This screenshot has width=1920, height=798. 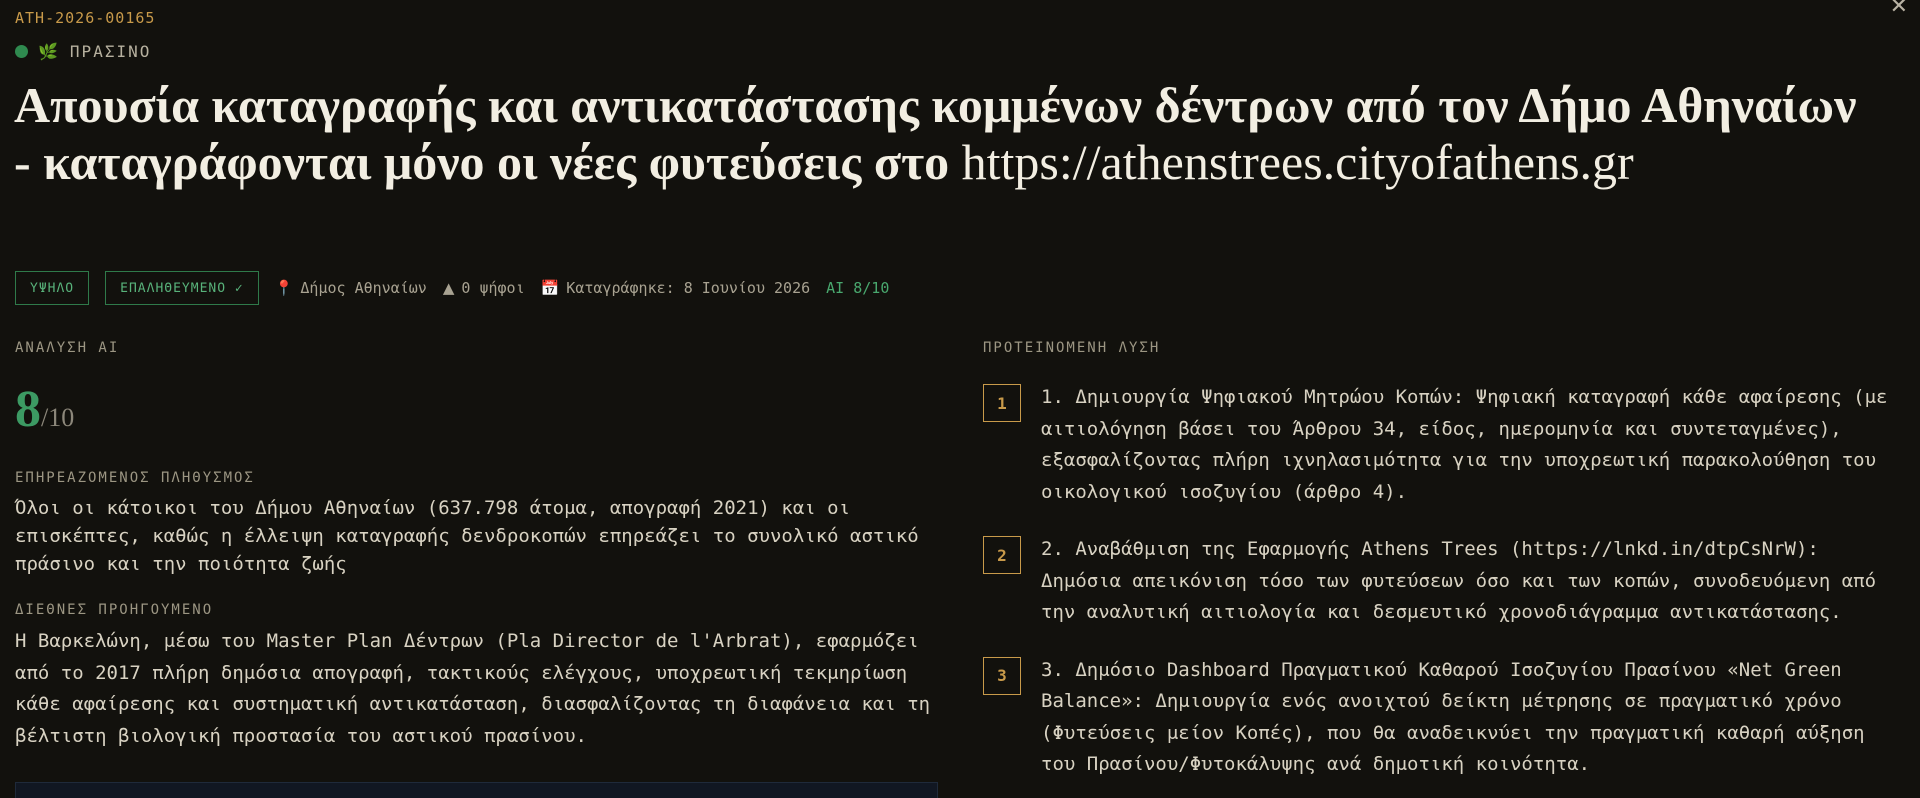 What do you see at coordinates (1002, 675) in the screenshot?
I see `solution-number-badge: 3` at bounding box center [1002, 675].